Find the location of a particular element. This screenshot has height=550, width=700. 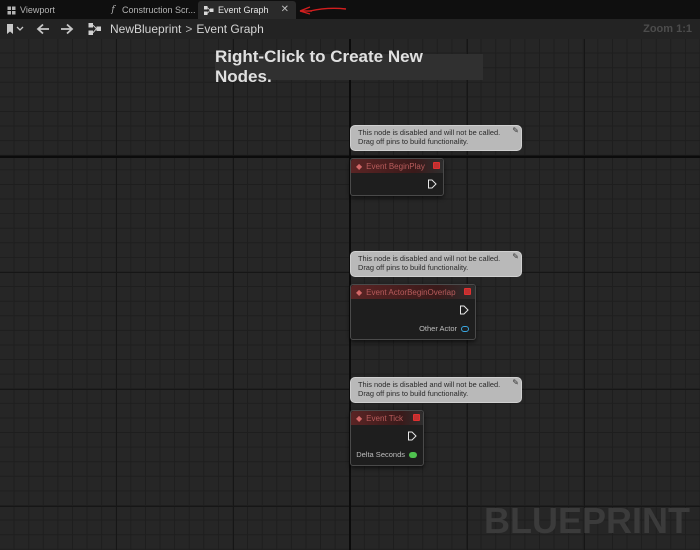

blueprint-watermark: BLUEPRINT is located at coordinates (587, 520).